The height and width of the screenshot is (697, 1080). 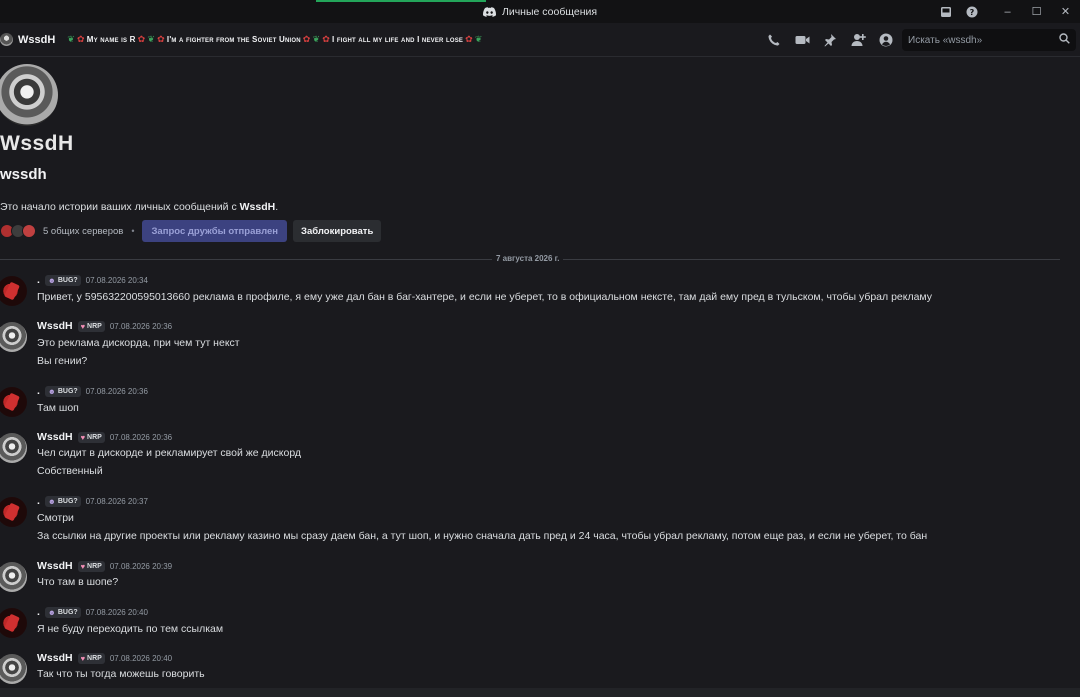 What do you see at coordinates (121, 674) in the screenshot?
I see `message-text: Так что ты тогда можешь говорить` at bounding box center [121, 674].